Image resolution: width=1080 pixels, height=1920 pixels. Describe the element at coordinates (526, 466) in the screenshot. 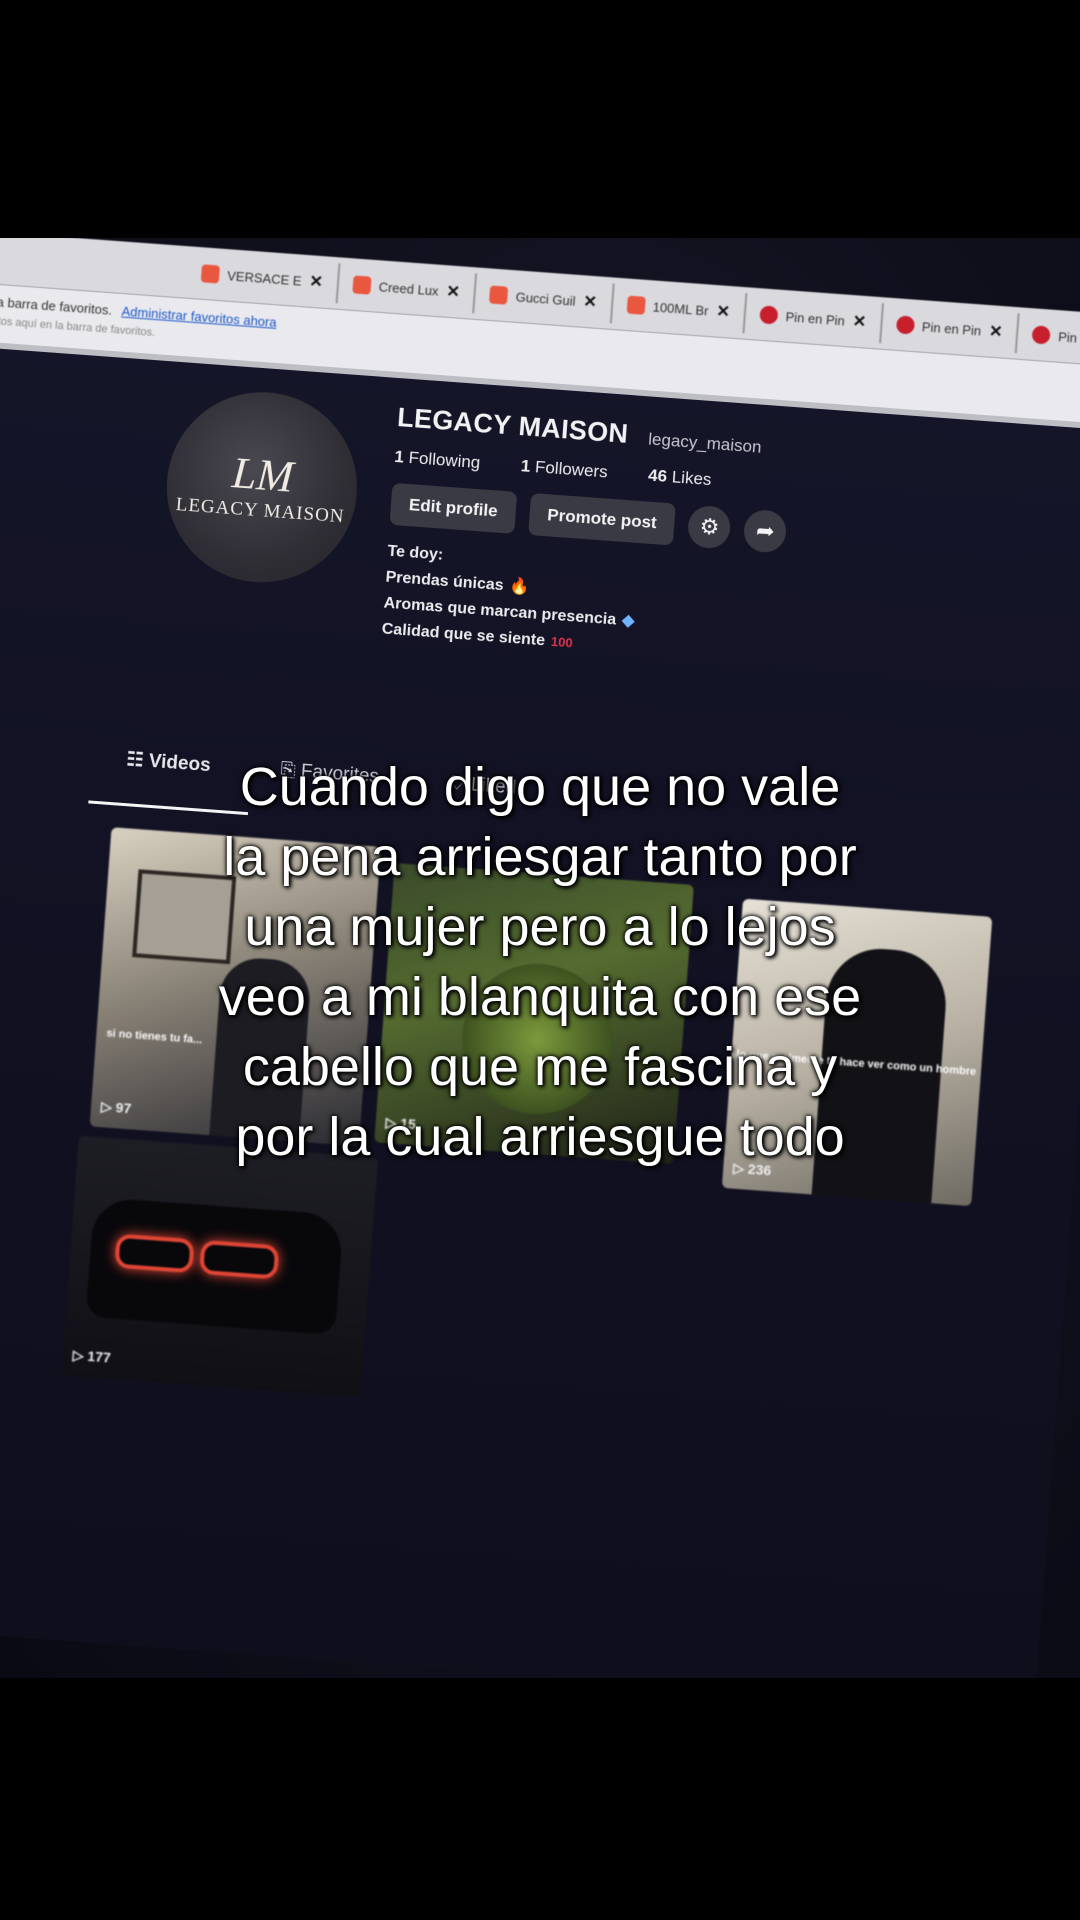

I see `followers-count: 1` at that location.